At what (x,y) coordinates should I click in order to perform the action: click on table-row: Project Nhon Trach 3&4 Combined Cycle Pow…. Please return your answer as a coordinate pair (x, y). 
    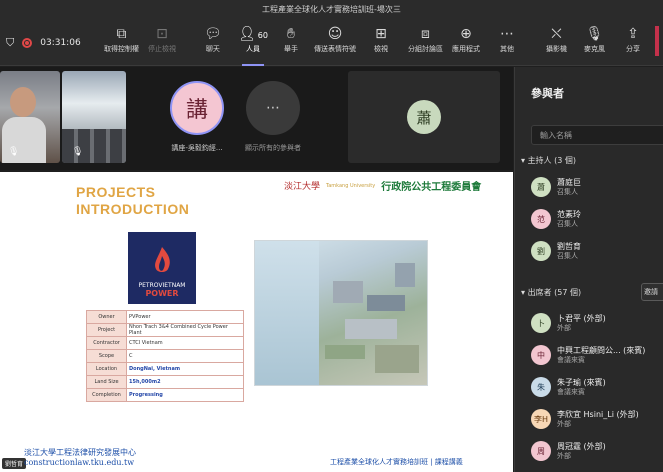
    Looking at the image, I should click on (165, 330).